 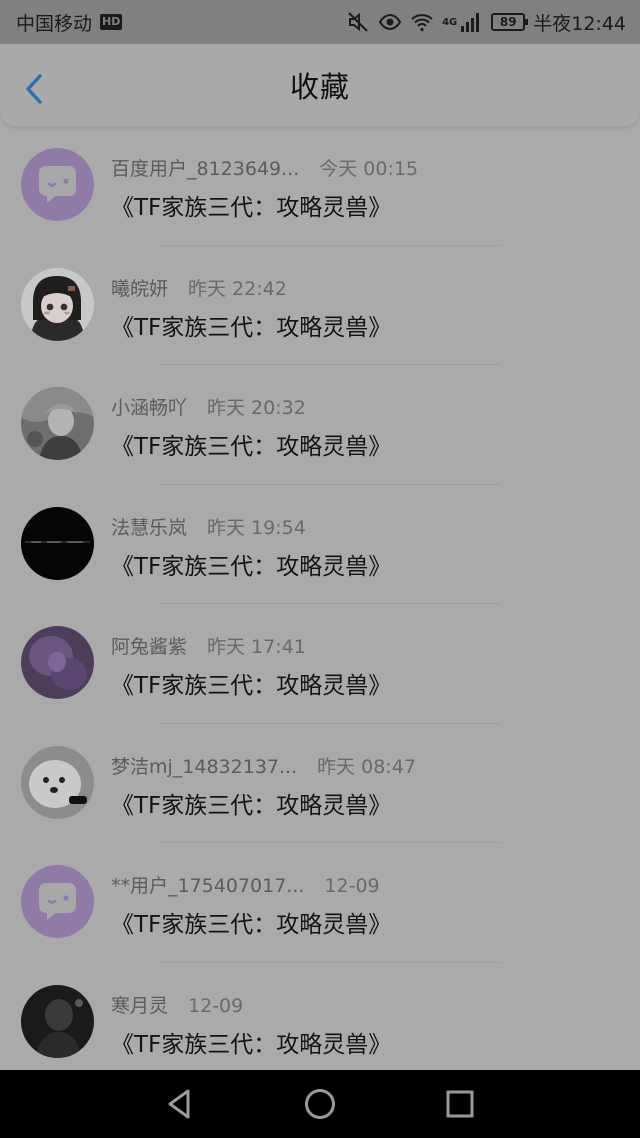 What do you see at coordinates (366, 766) in the screenshot?
I see `timestamp: 昨天 08:47` at bounding box center [366, 766].